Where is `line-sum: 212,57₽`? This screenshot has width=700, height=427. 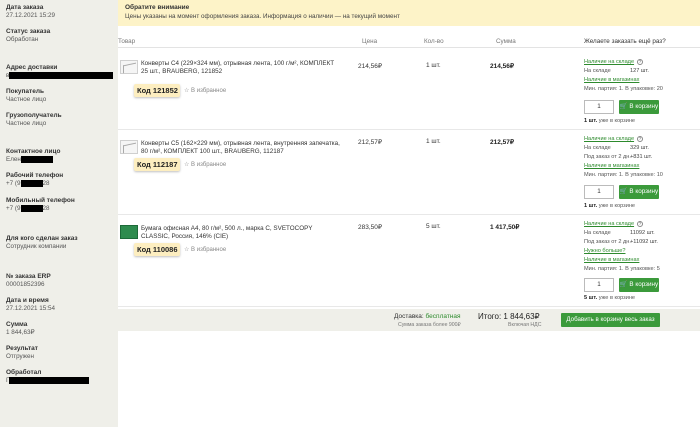
line-sum: 212,57₽ is located at coordinates (502, 142).